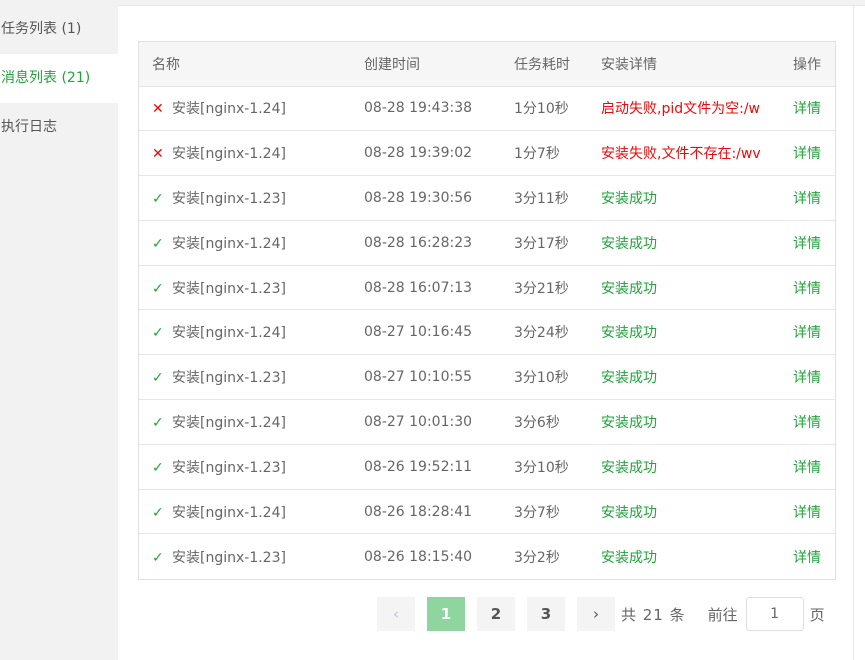 Image resolution: width=865 pixels, height=660 pixels. I want to click on sidebar: 任务列表 (1) 消息列表 (21) 执行日志, so click(59, 330).